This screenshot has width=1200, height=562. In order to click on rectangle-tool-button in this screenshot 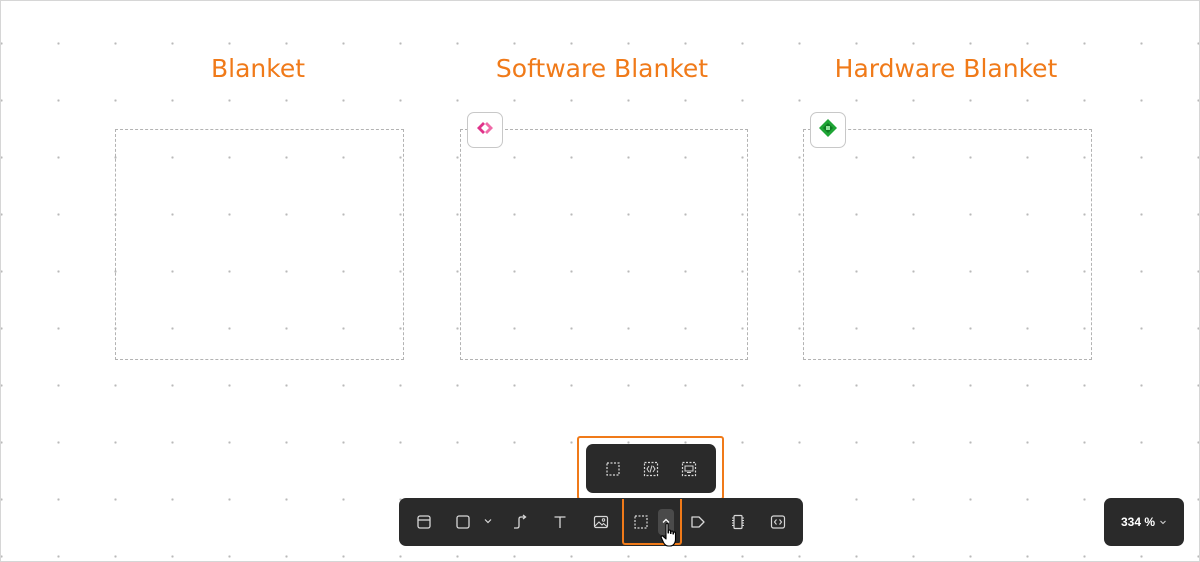, I will do `click(463, 522)`.